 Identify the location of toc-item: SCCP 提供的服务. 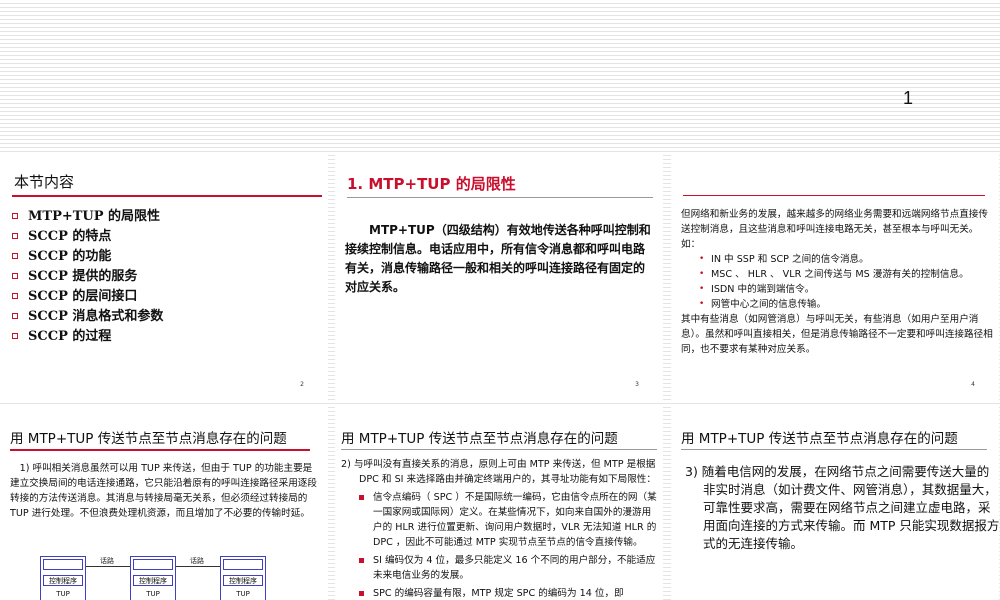
(87, 277).